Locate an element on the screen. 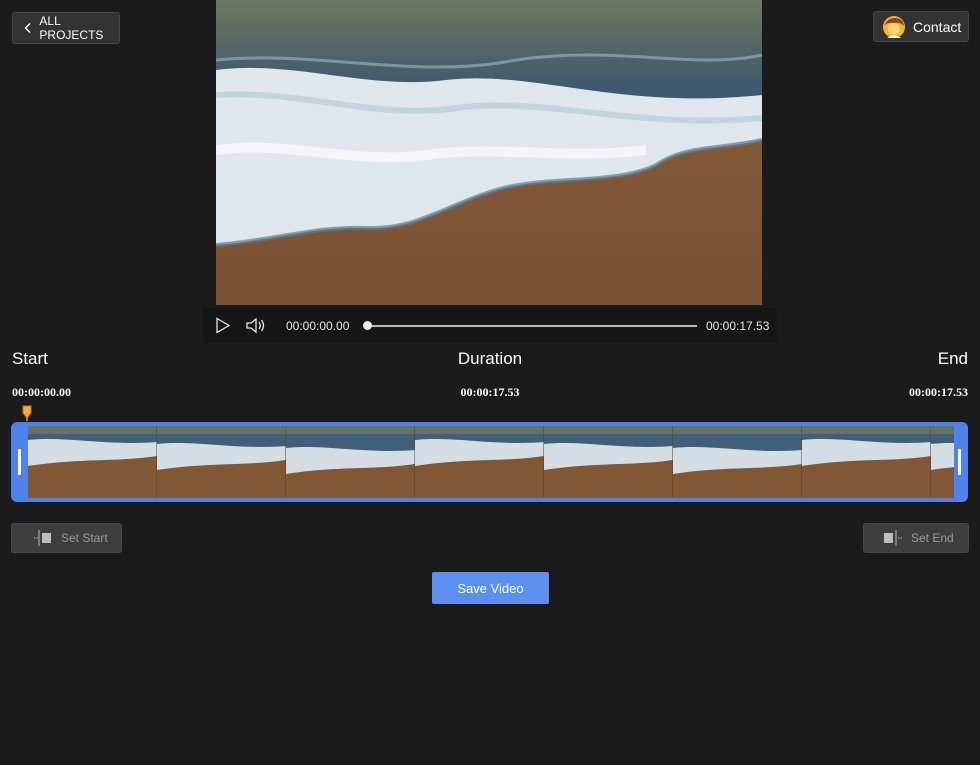  seek-knob is located at coordinates (367, 325).